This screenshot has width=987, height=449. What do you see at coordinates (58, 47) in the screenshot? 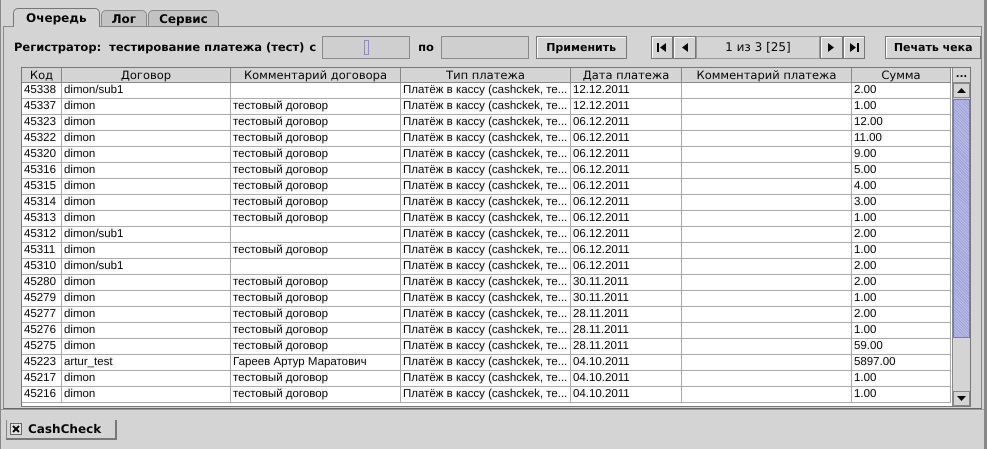
I see `registrar-label: Регистратор:` at bounding box center [58, 47].